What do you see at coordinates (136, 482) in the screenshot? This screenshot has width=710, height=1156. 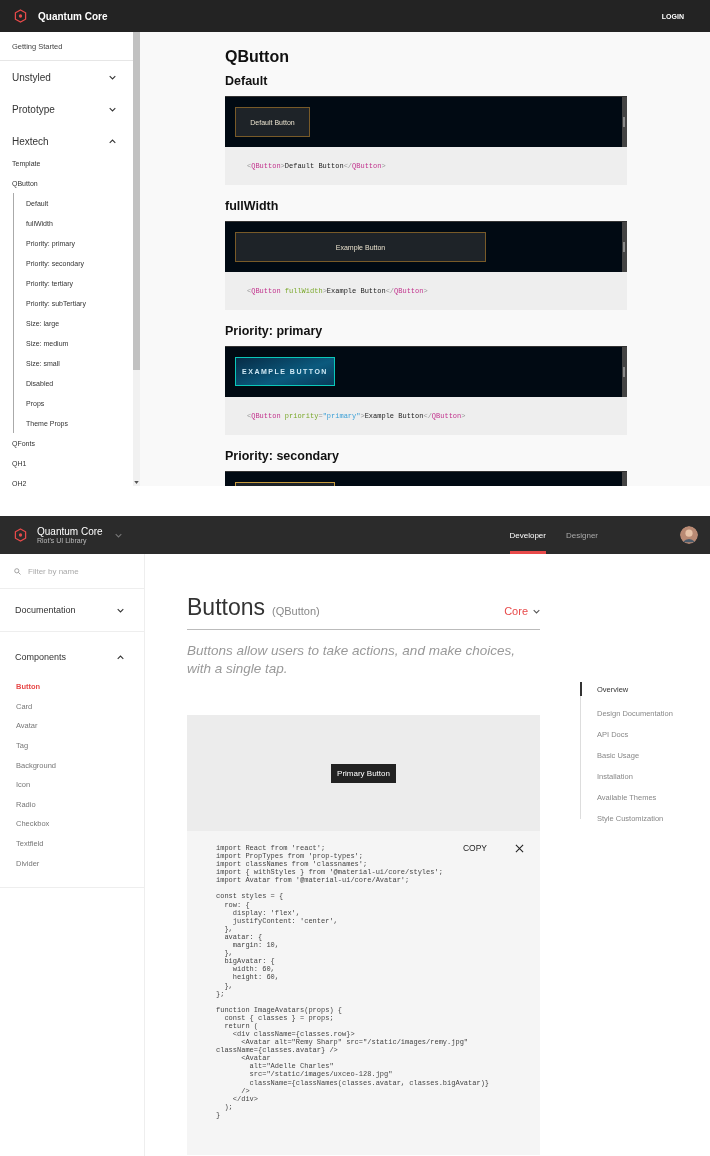 I see `caret-down-icon` at bounding box center [136, 482].